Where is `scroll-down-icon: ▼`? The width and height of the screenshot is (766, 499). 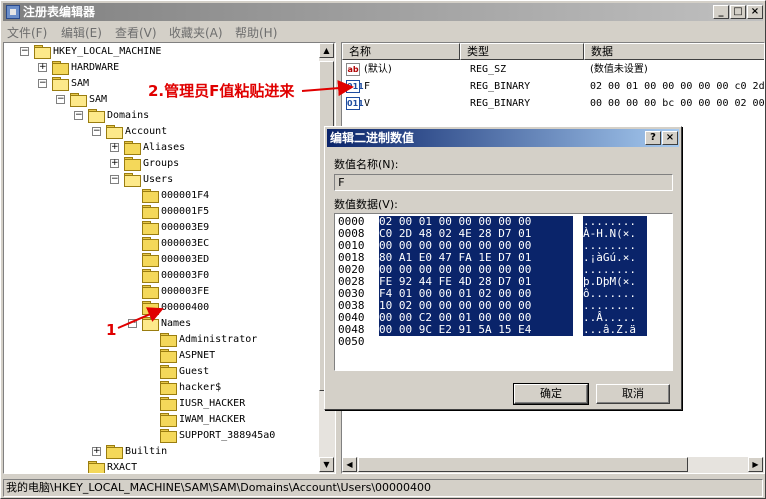
scroll-down-icon: ▼ is located at coordinates (326, 464).